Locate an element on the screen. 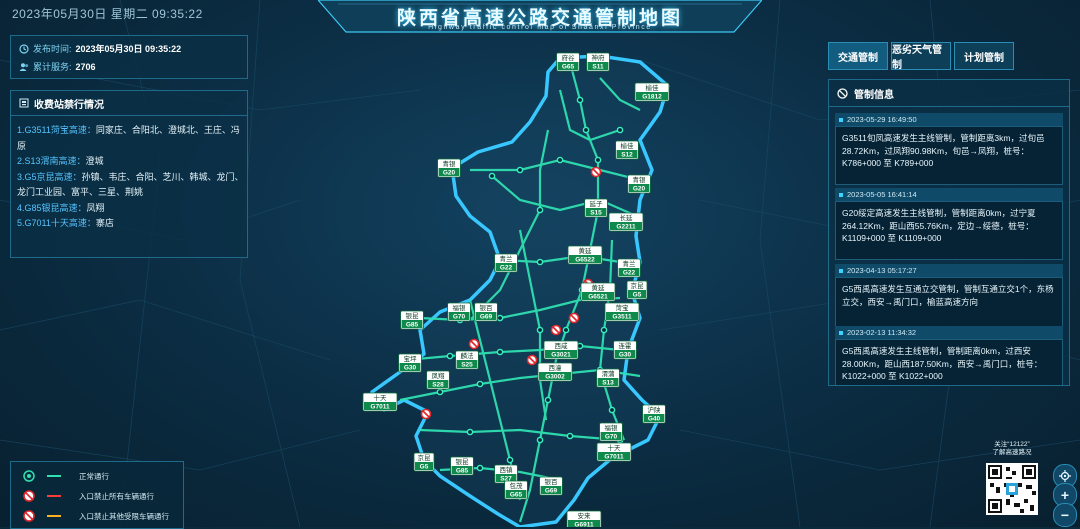 This screenshot has height=529, width=1080. toll-item: 2.S13渭南高速：澄城 is located at coordinates (131, 162).